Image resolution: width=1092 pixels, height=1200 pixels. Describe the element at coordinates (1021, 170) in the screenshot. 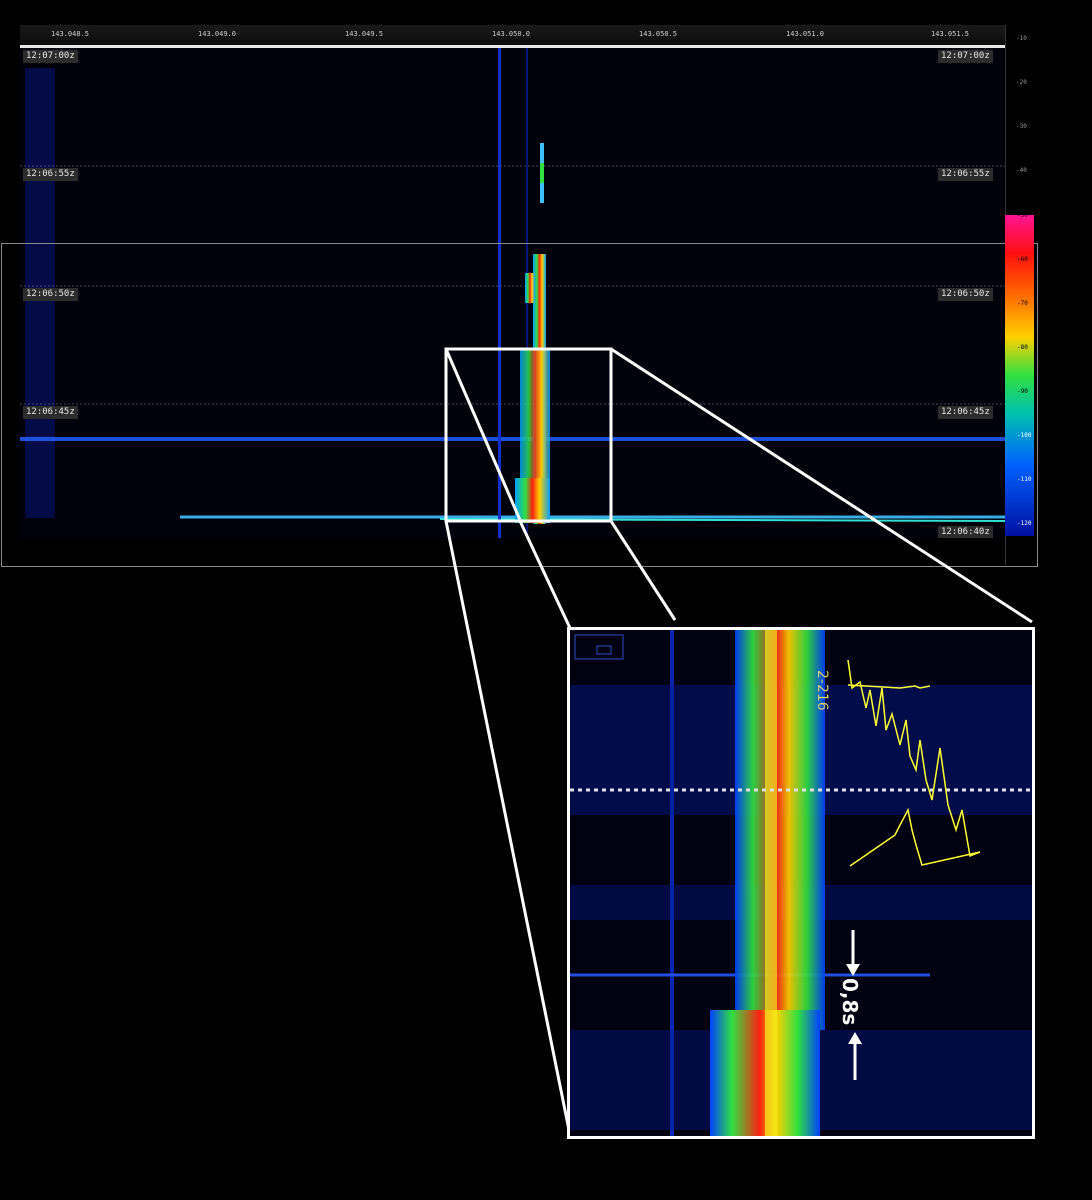

I see `db-label: -40` at that location.